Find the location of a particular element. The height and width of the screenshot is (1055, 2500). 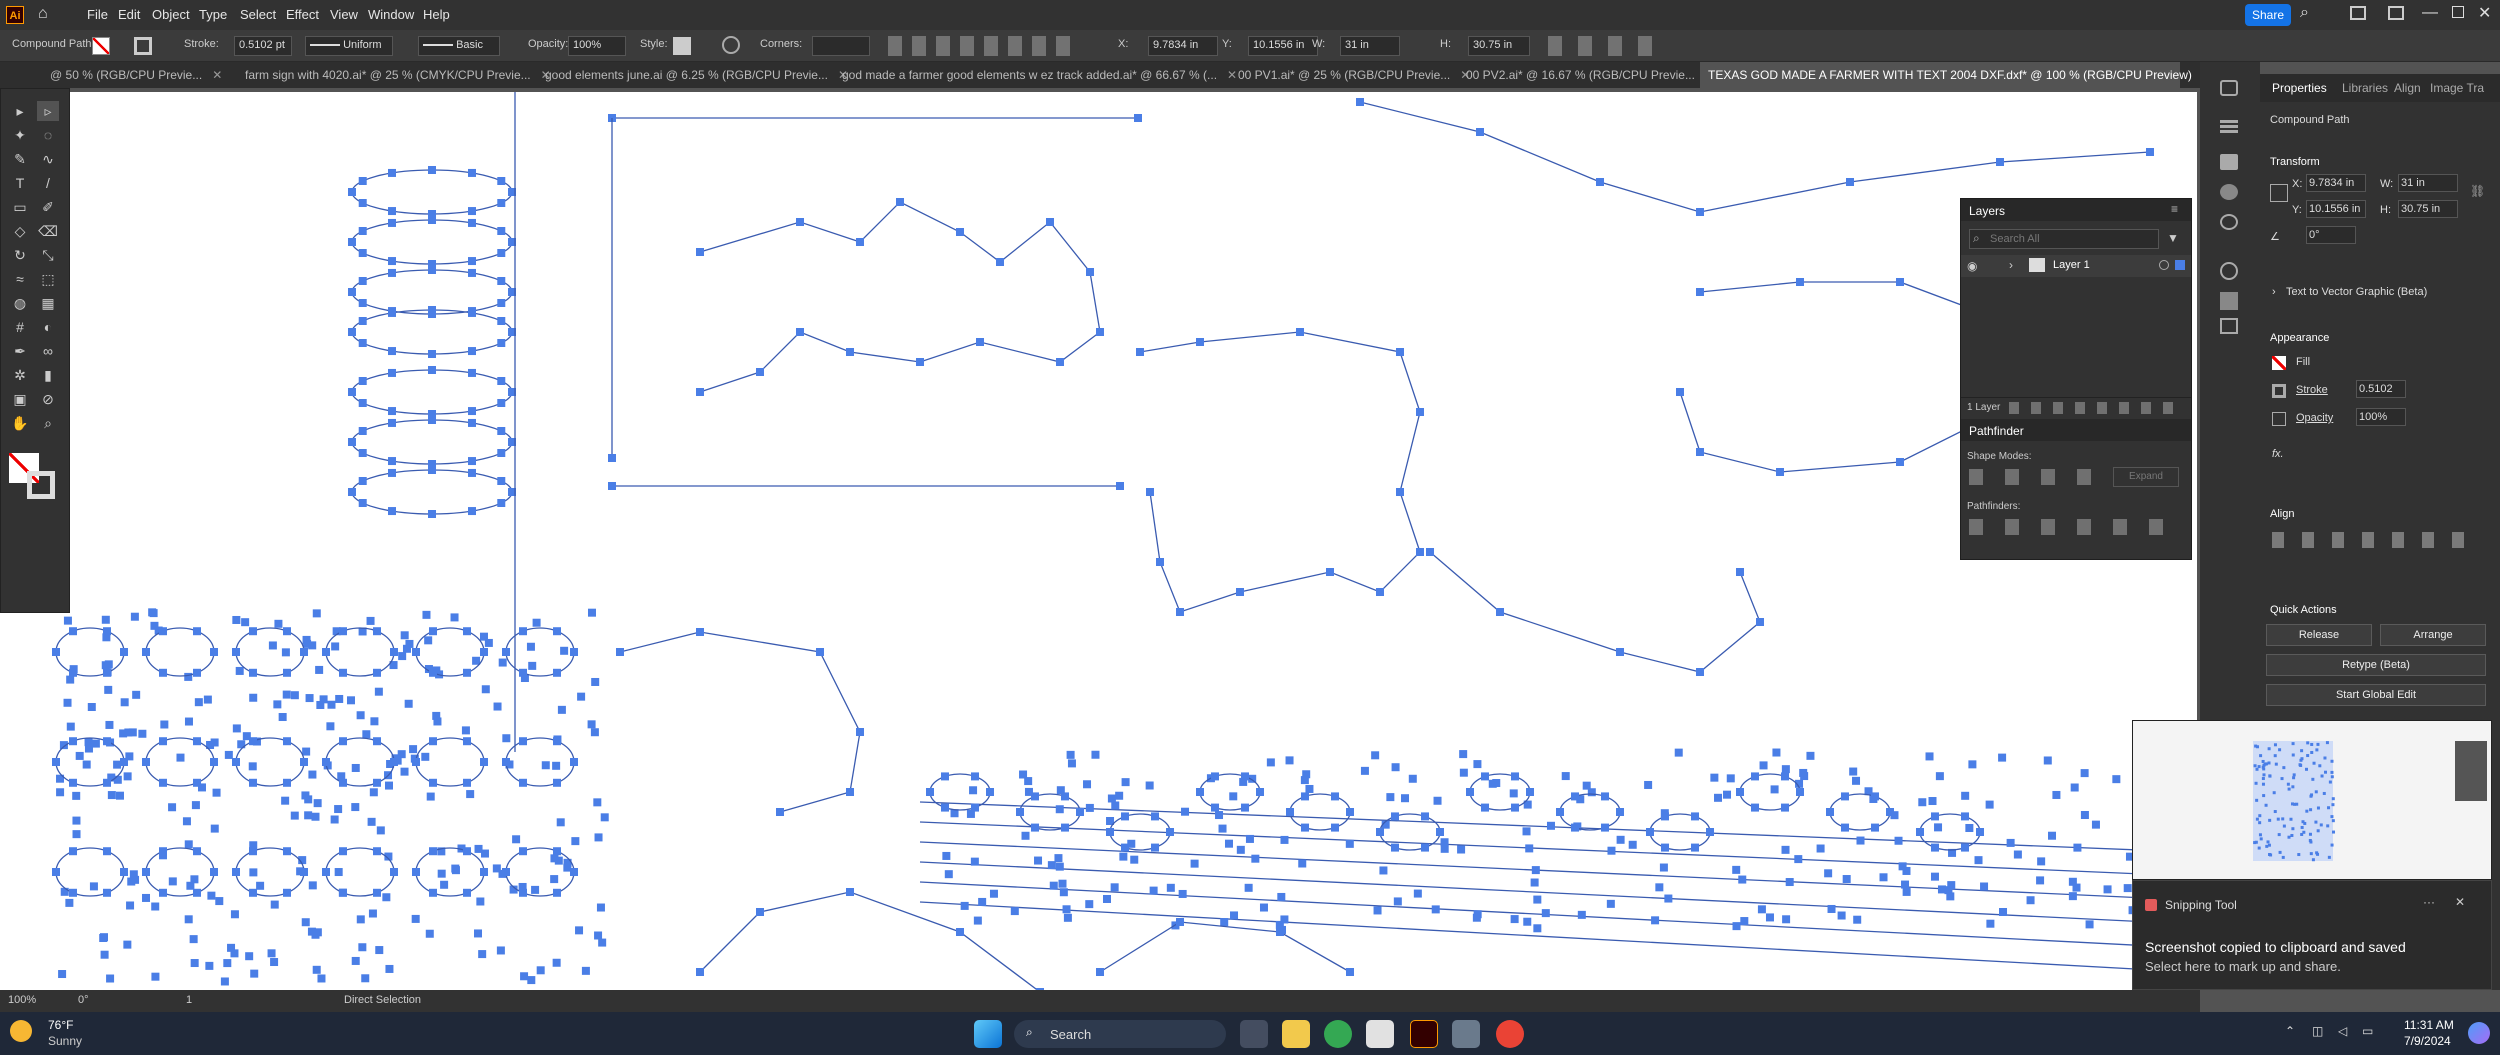

rotate-tool: ↻ is located at coordinates (20, 255).